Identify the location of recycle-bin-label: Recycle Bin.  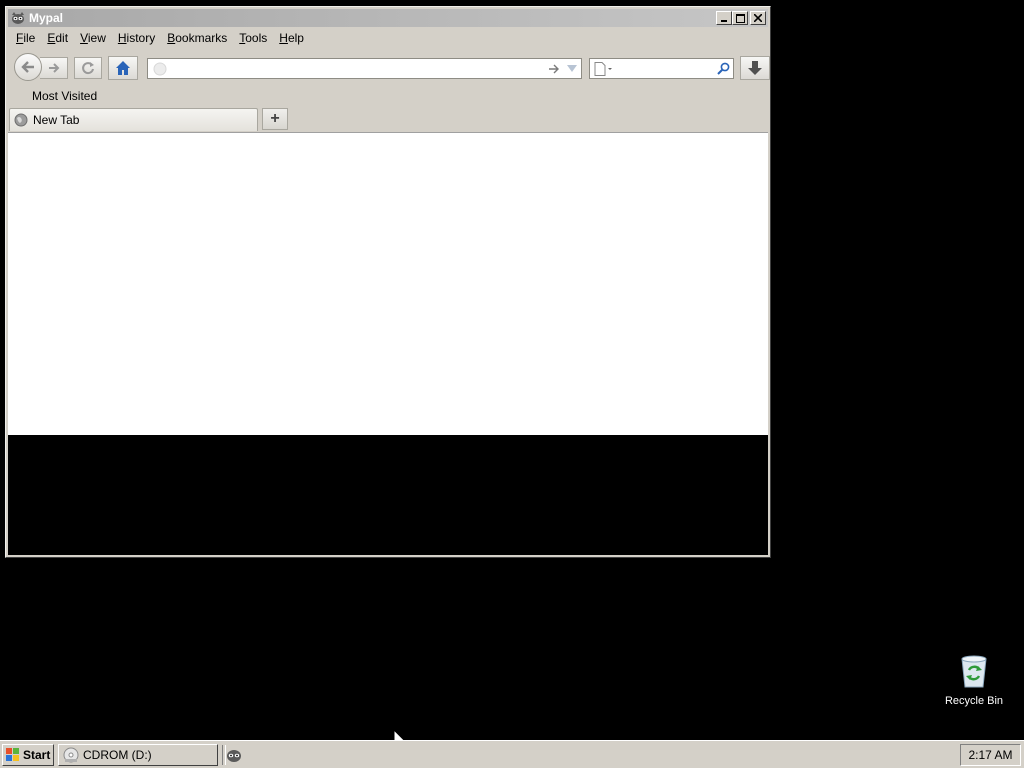
(974, 701).